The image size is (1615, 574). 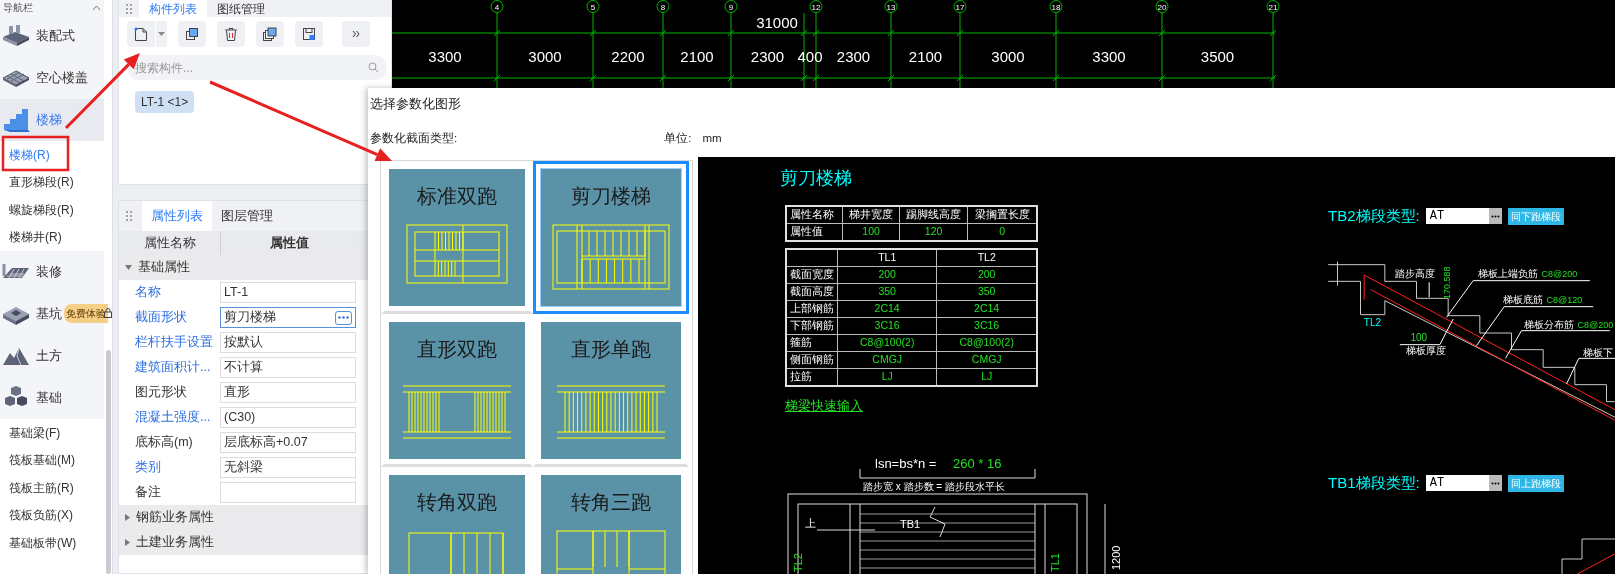 What do you see at coordinates (108, 462) in the screenshot?
I see `scrollbar-thumb` at bounding box center [108, 462].